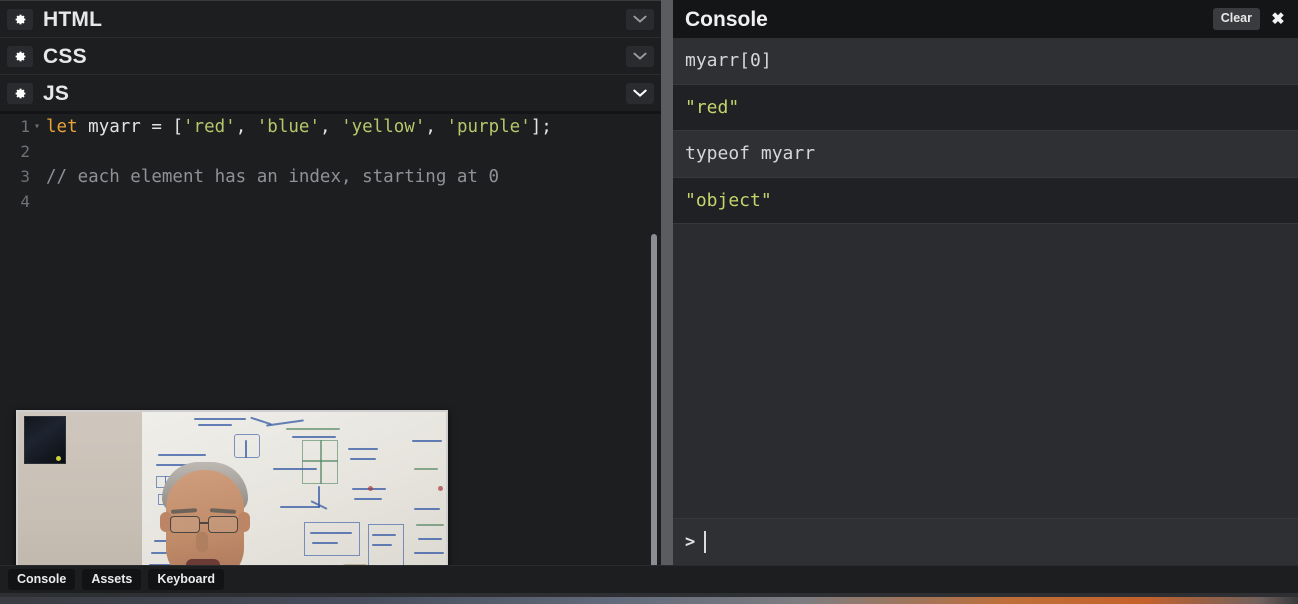 The width and height of the screenshot is (1298, 604). What do you see at coordinates (488, 126) in the screenshot?
I see `code-token-string: 'purple'` at bounding box center [488, 126].